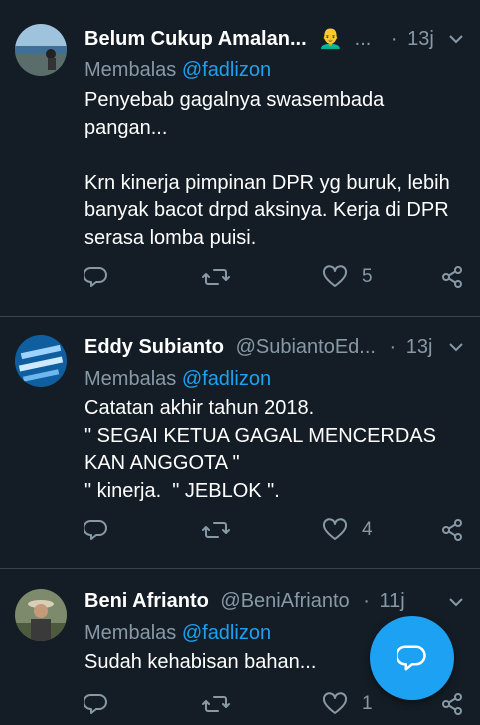 Image resolution: width=480 pixels, height=725 pixels. I want to click on like-button: 1, so click(347, 704).